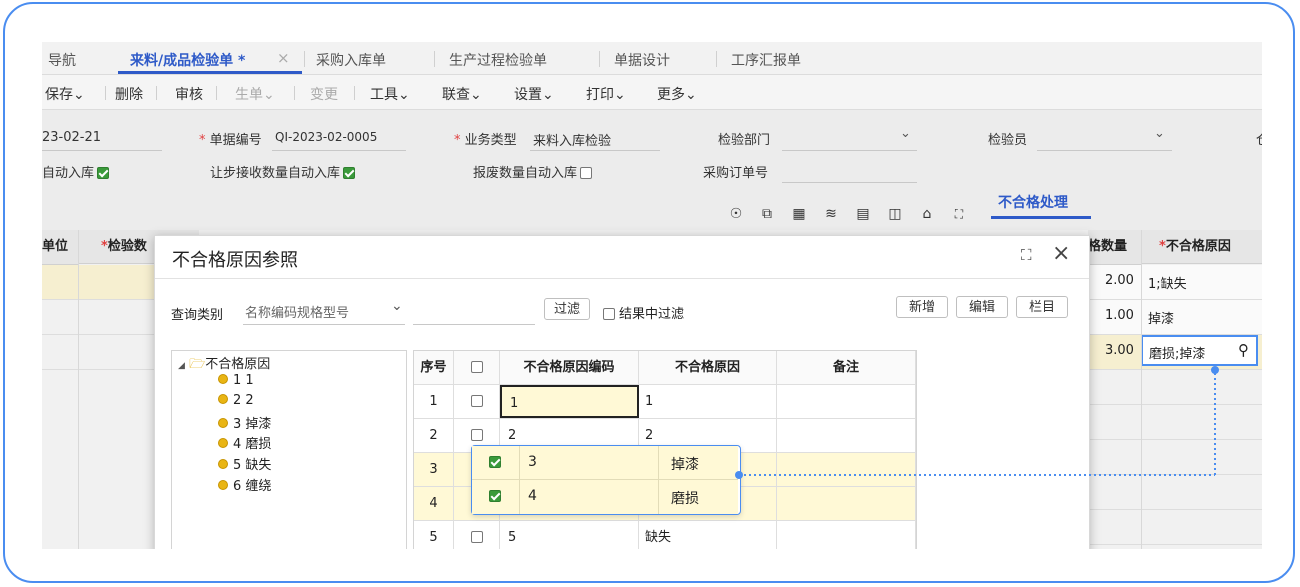 This screenshot has width=1300, height=587. I want to click on callout-connector, so click(977, 422).